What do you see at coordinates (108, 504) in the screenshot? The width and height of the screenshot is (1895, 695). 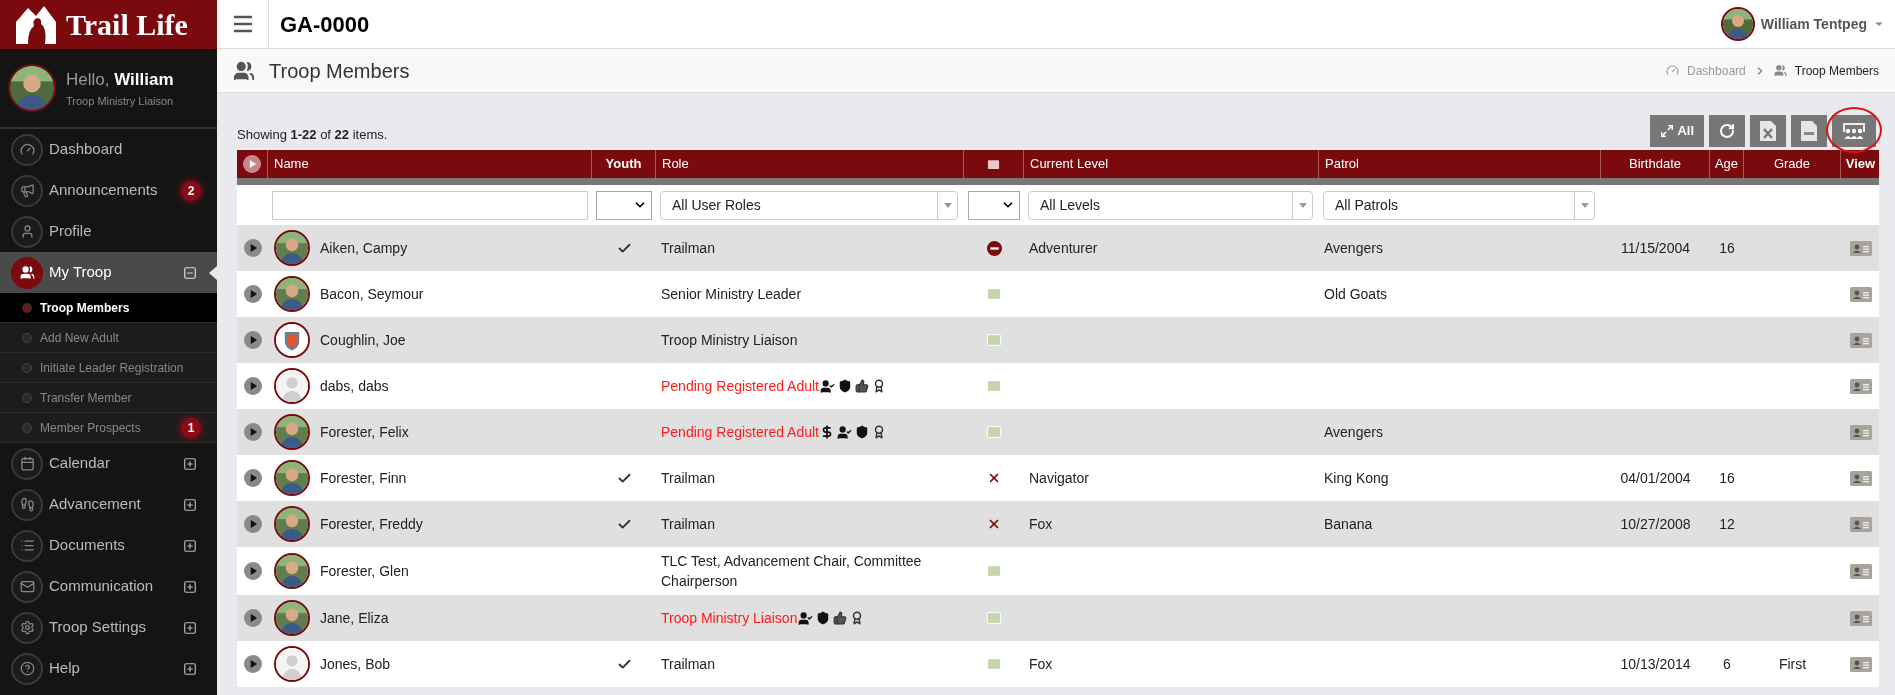 I see `nav-item: Advancement` at bounding box center [108, 504].